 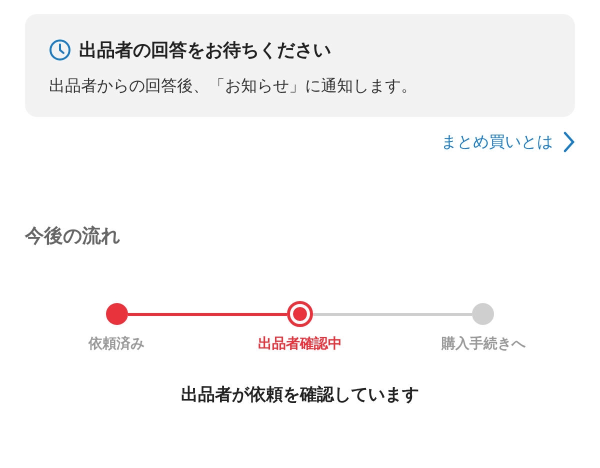 What do you see at coordinates (300, 344) in the screenshot?
I see `step-label: 出品者確認中` at bounding box center [300, 344].